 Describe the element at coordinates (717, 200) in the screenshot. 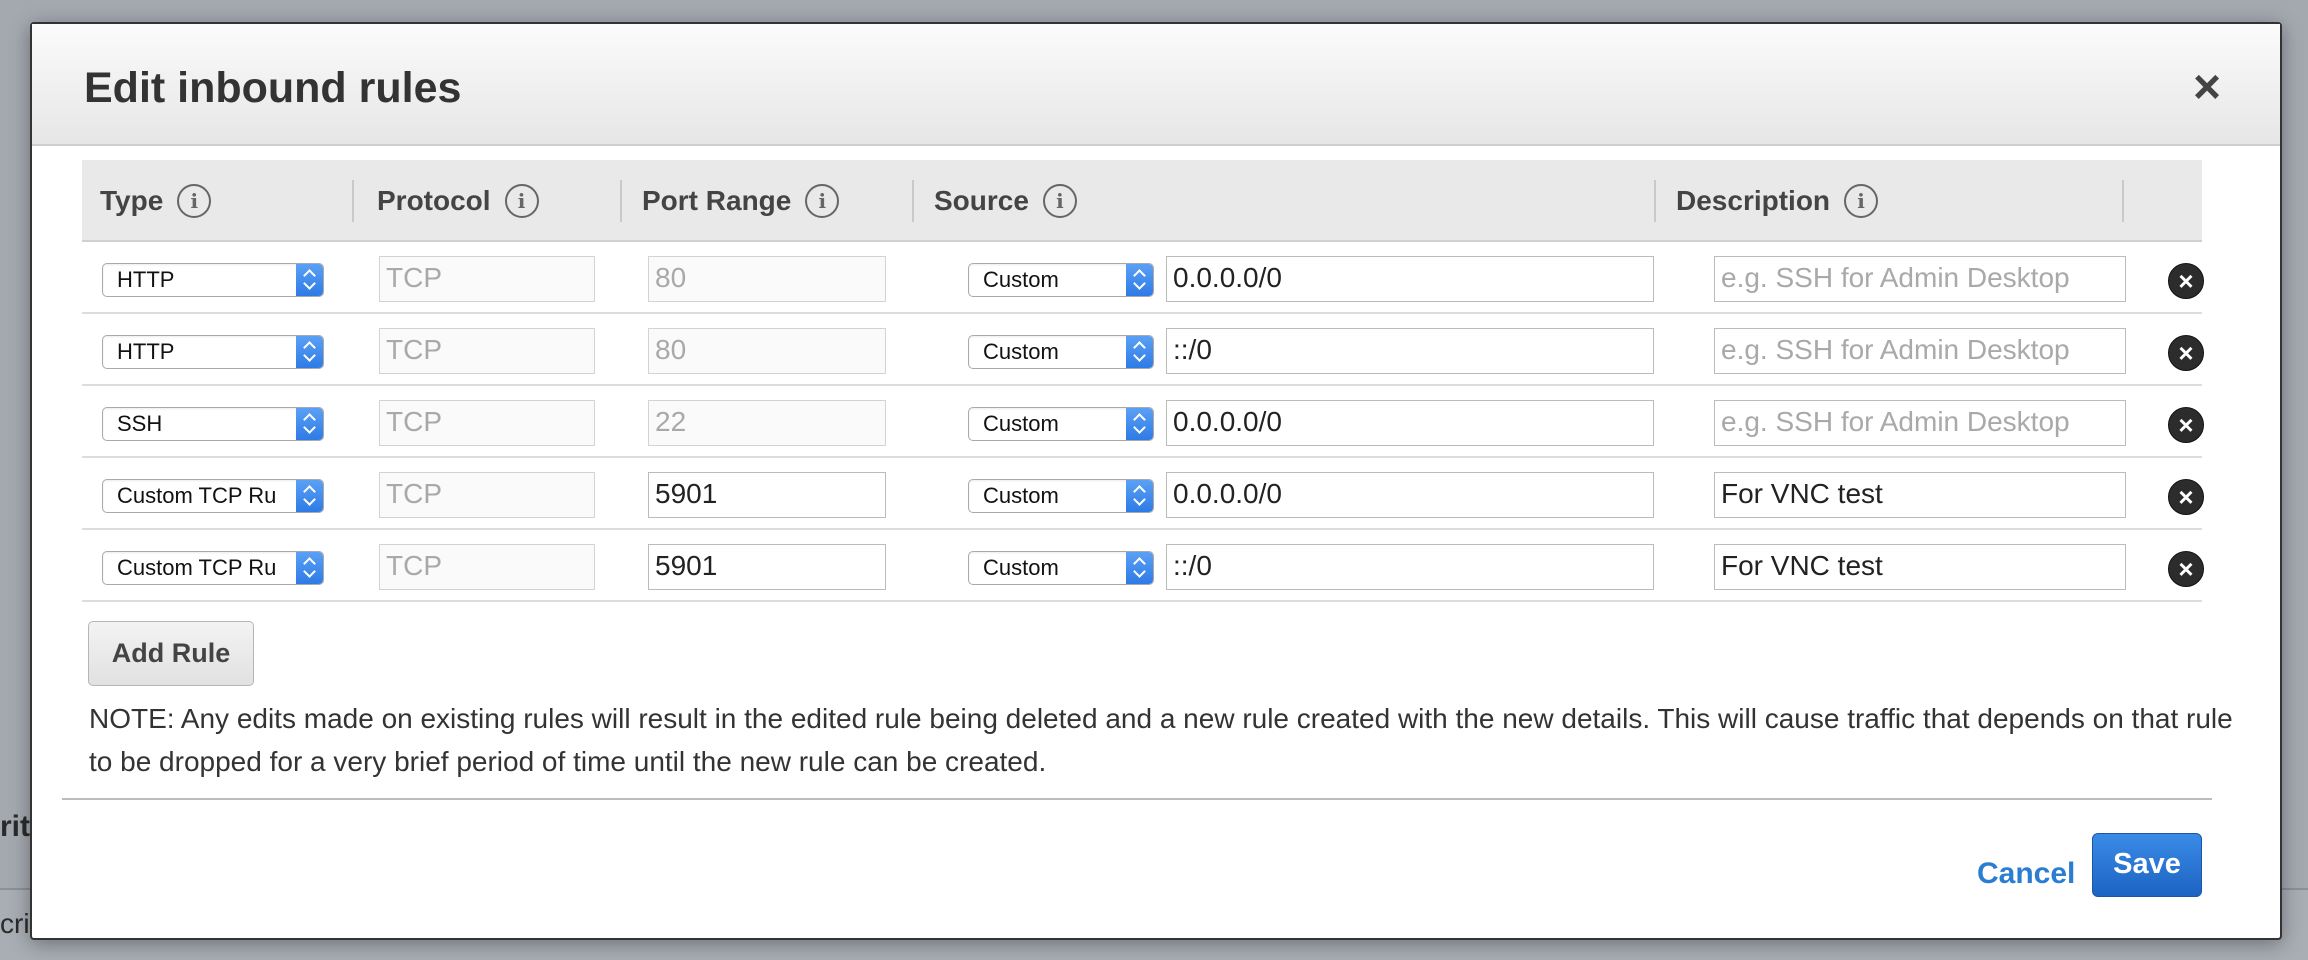

I see `column-header-label: Port Range` at that location.